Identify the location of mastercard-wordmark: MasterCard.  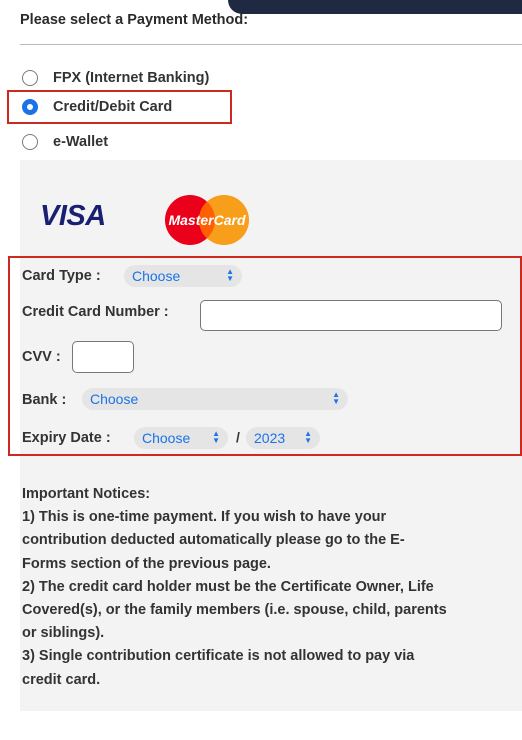
(206, 220).